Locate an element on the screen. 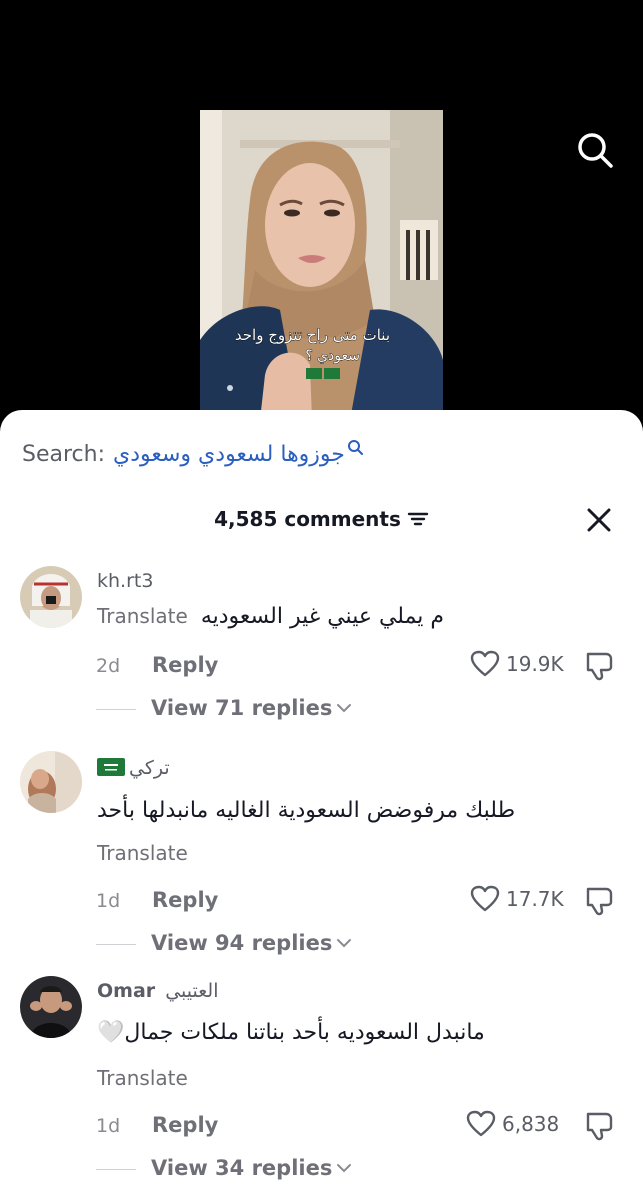 This screenshot has width=643, height=1199. filter-icon is located at coordinates (418, 519).